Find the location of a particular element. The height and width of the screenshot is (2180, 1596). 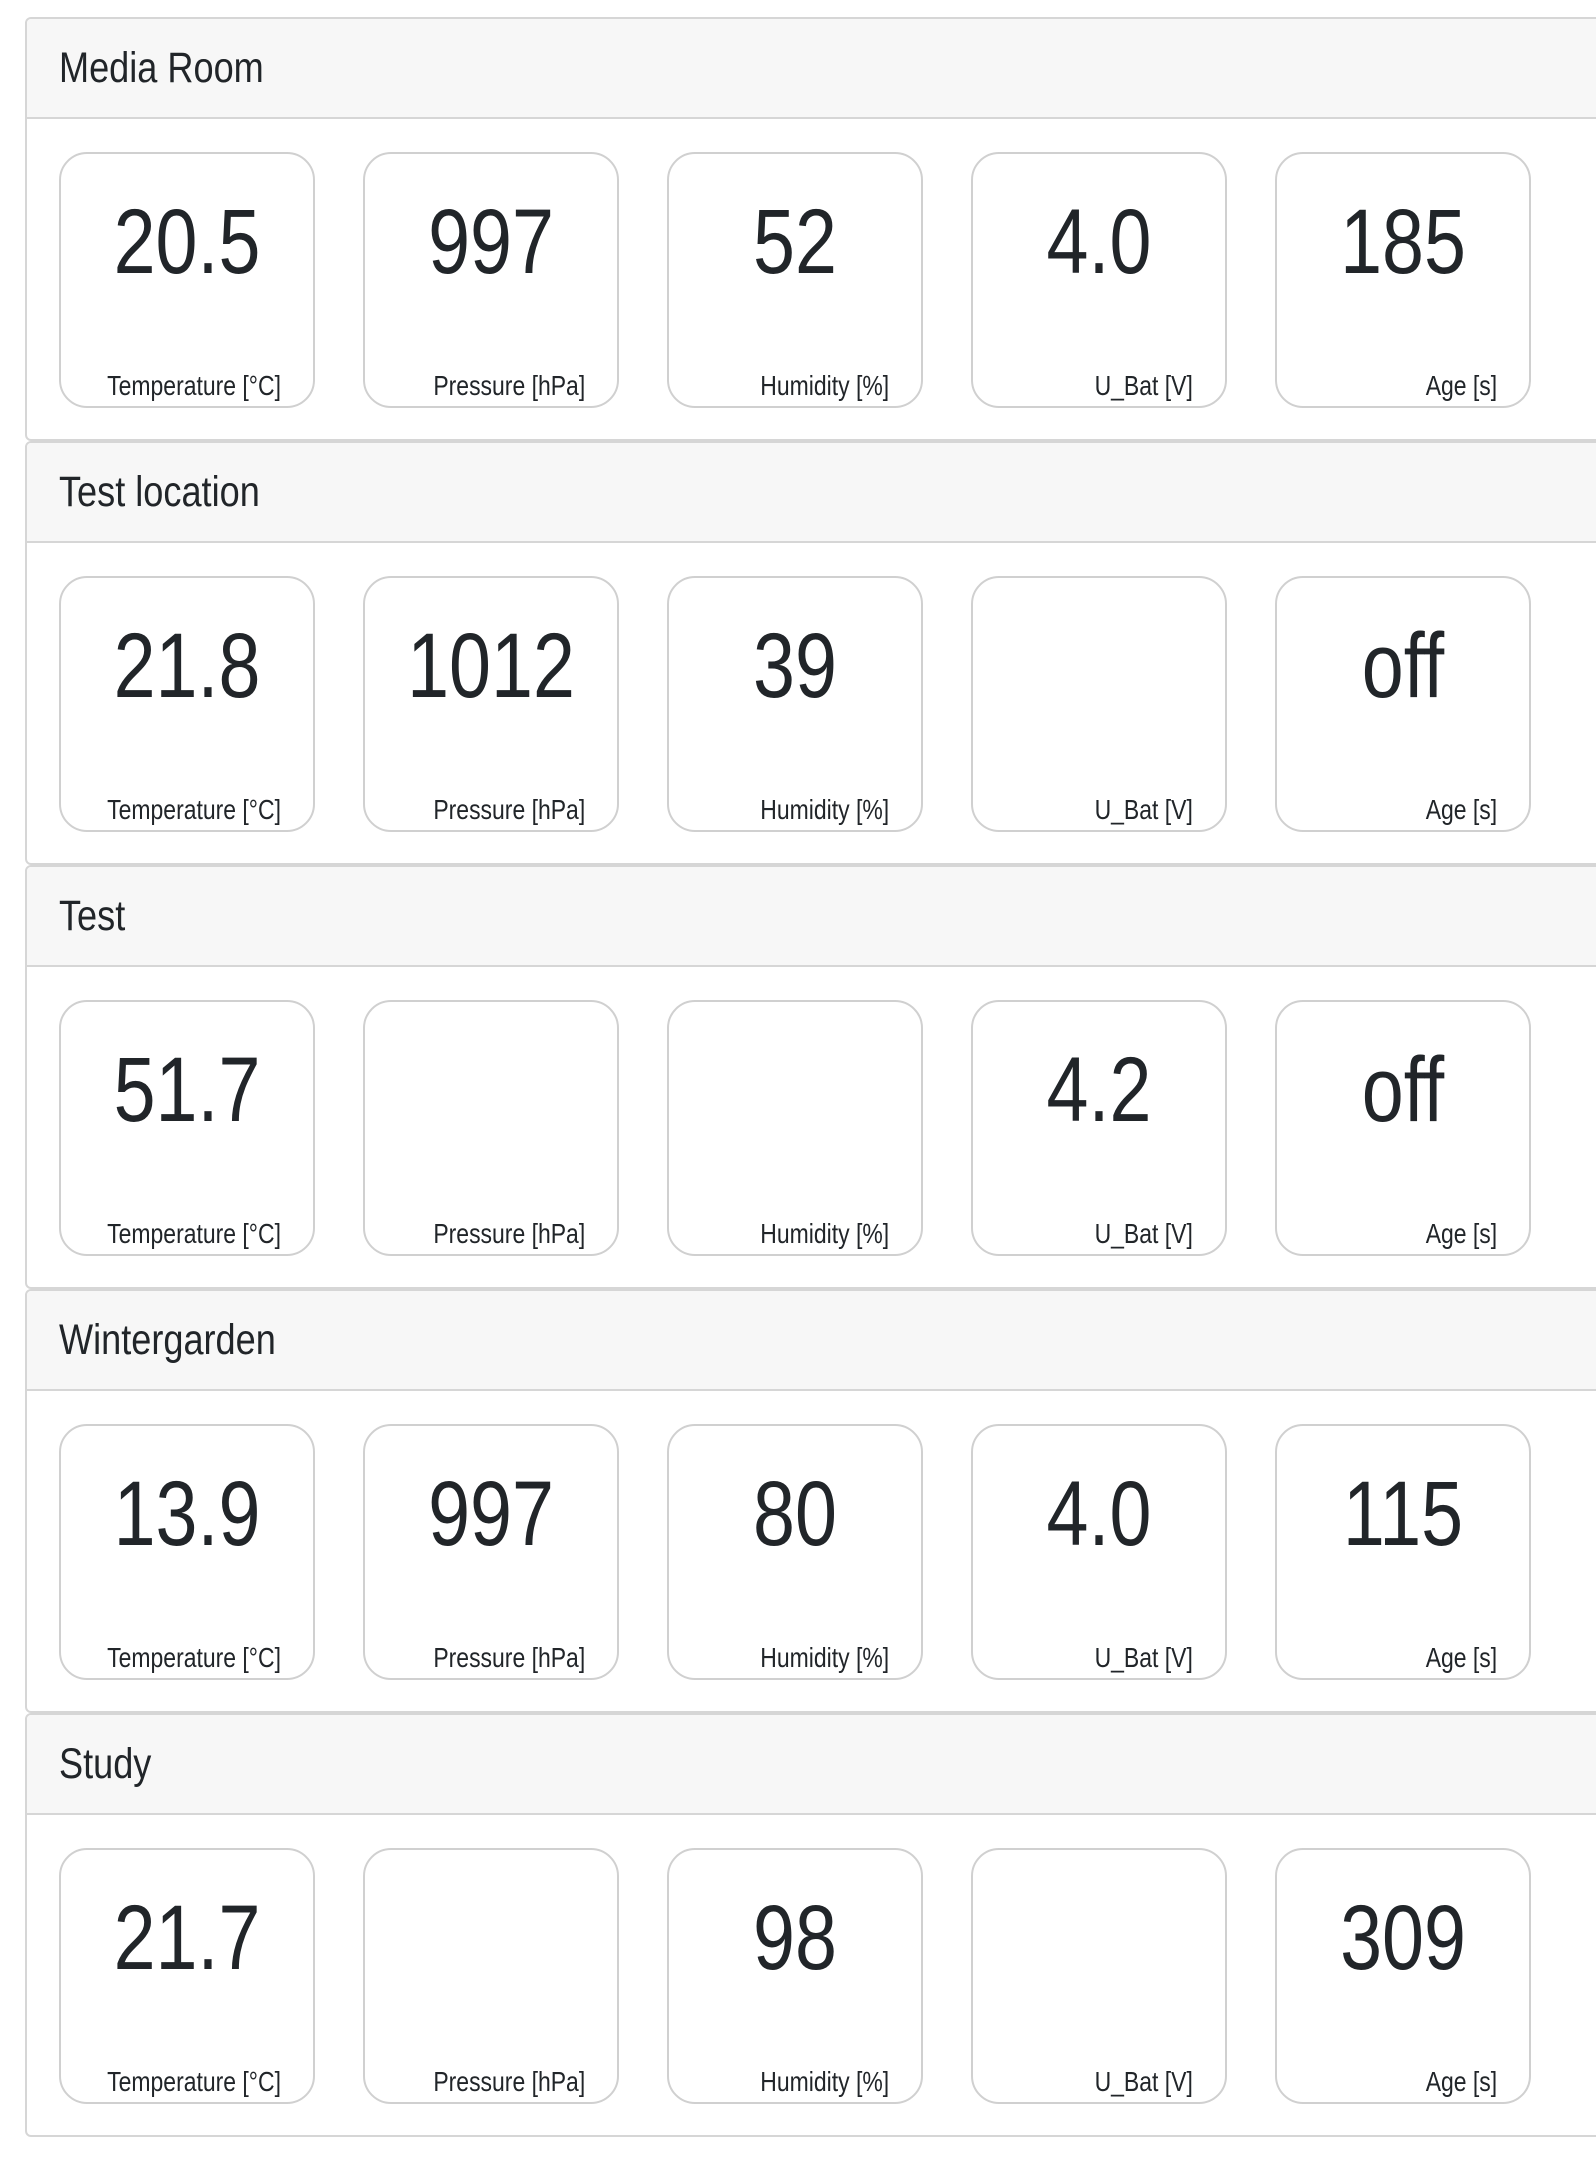

room-header: Media Room is located at coordinates (811, 69).